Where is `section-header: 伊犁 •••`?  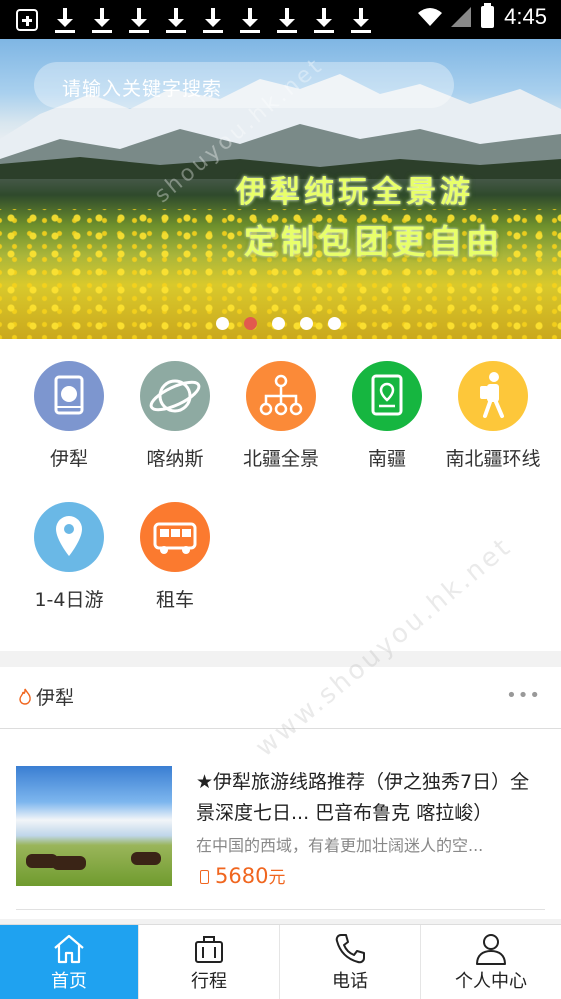
section-header: 伊犁 ••• is located at coordinates (280, 698).